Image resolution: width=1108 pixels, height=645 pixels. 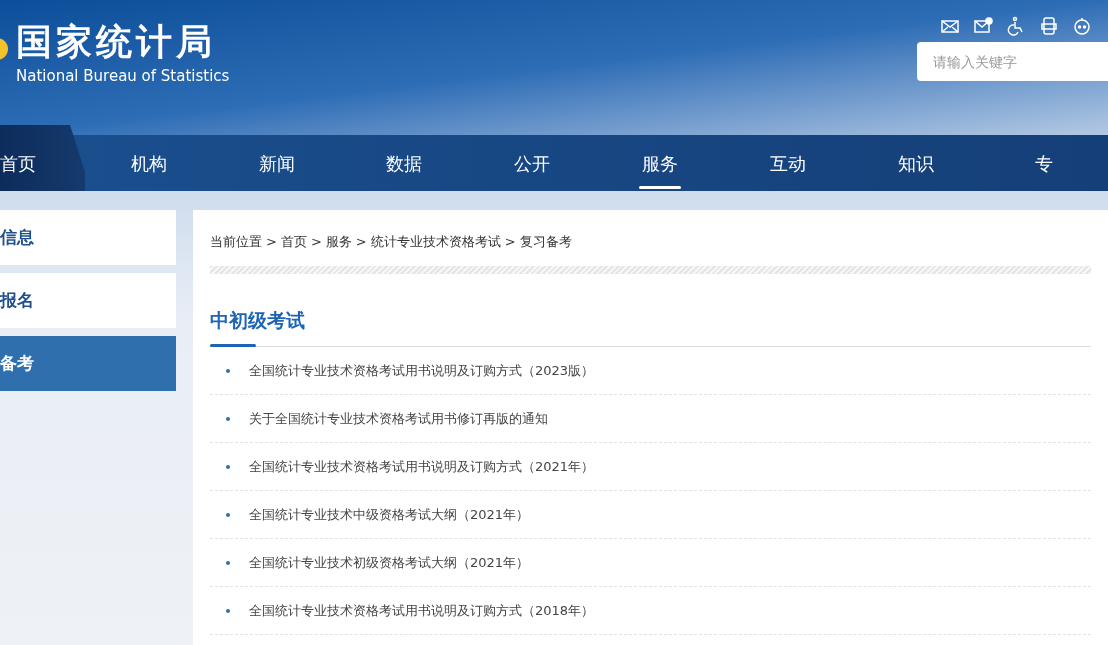 What do you see at coordinates (788, 163) in the screenshot?
I see `nav-tab: 互动` at bounding box center [788, 163].